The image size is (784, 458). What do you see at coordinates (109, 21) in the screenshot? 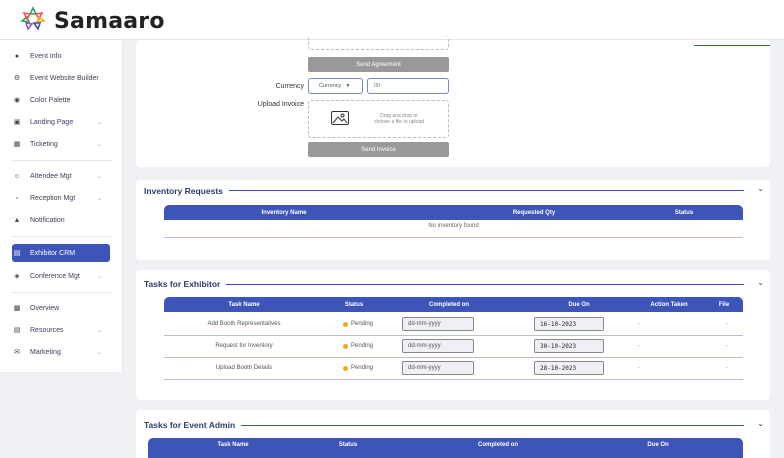
I see `app-name: Samaaro` at bounding box center [109, 21].